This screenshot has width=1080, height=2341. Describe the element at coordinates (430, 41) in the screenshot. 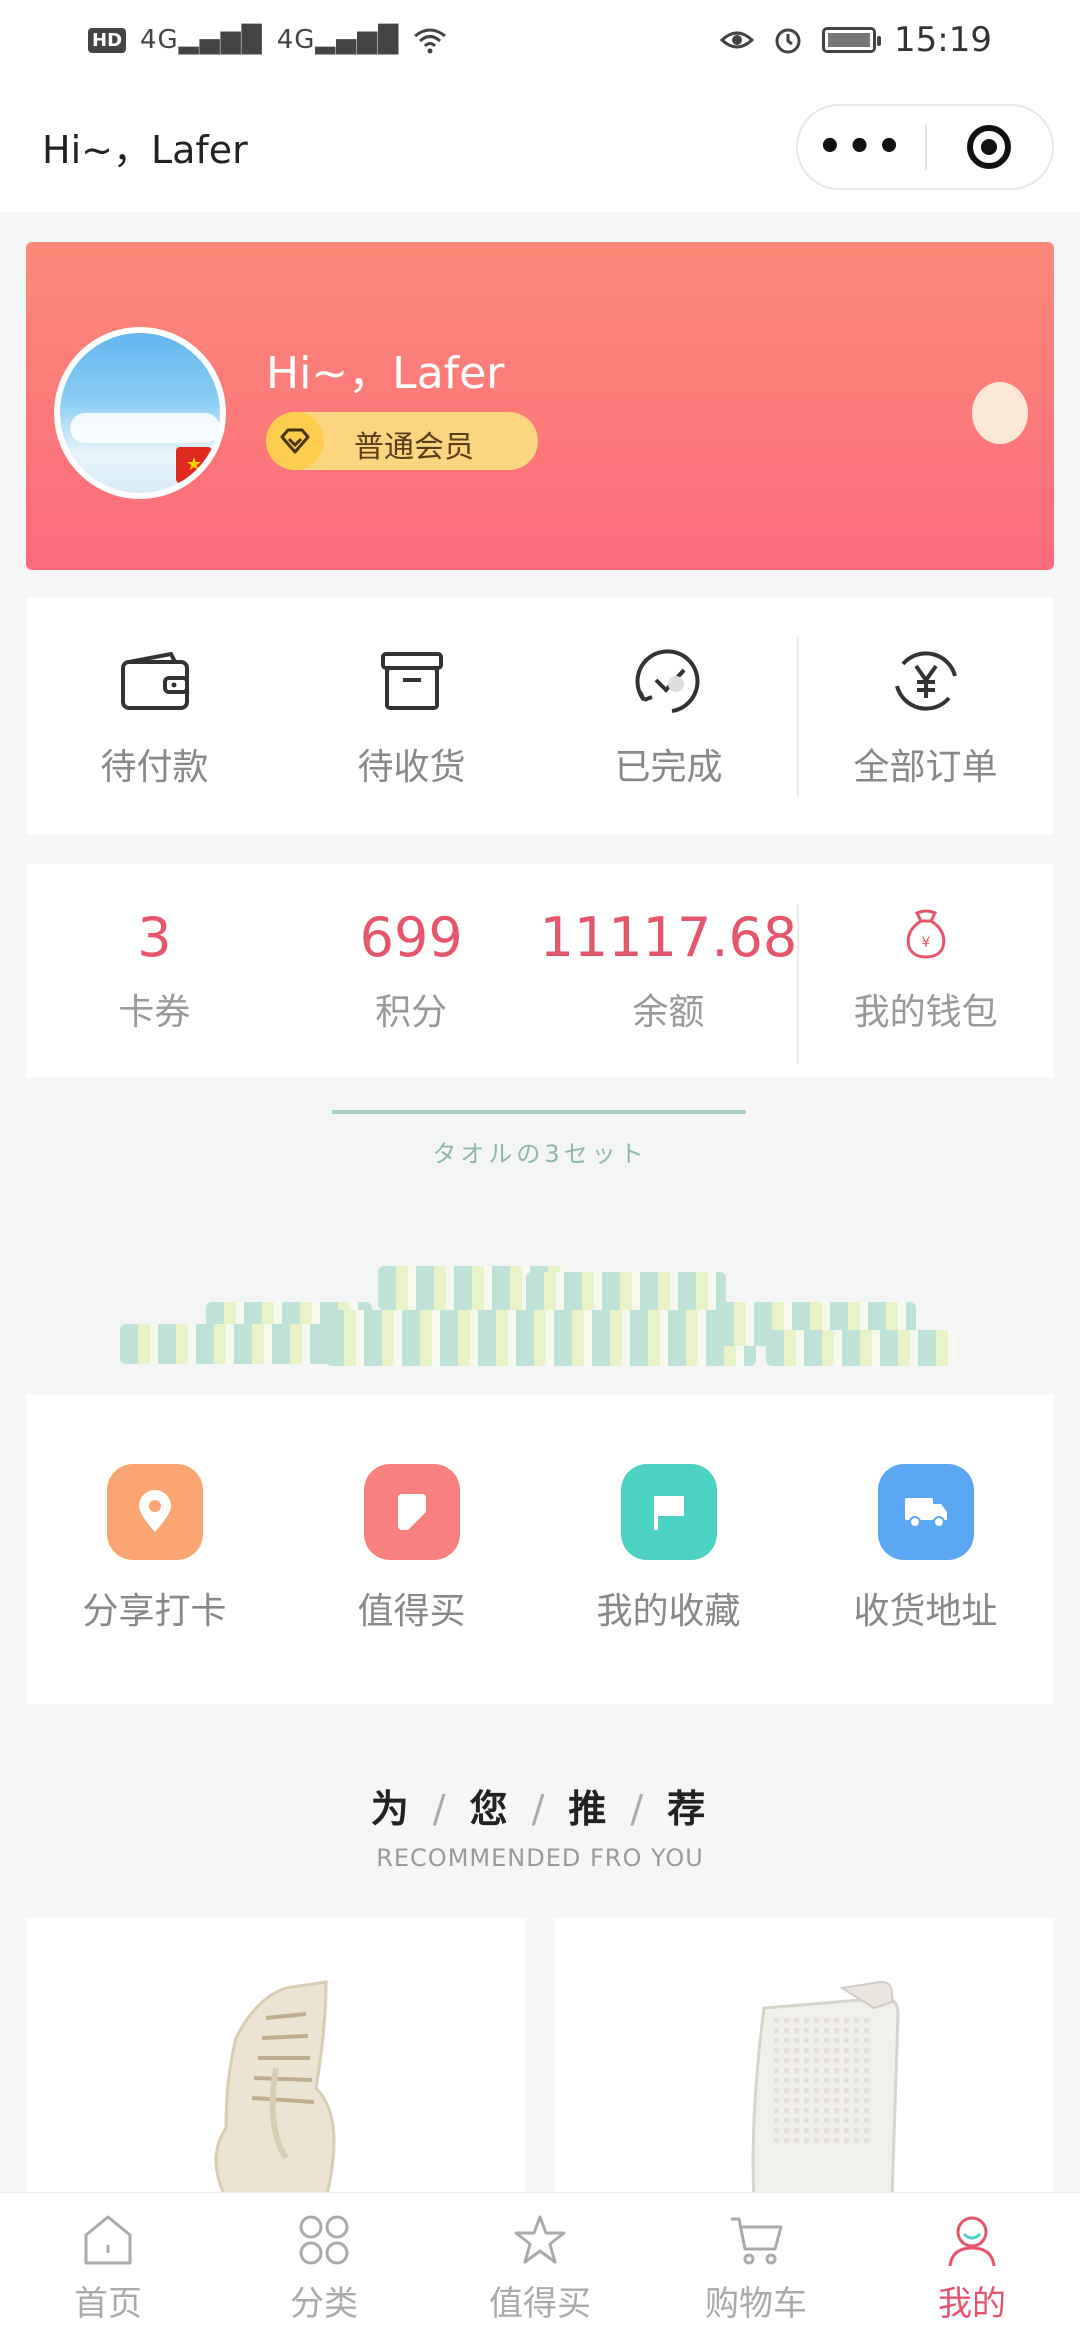

I see `wifi-icon` at that location.